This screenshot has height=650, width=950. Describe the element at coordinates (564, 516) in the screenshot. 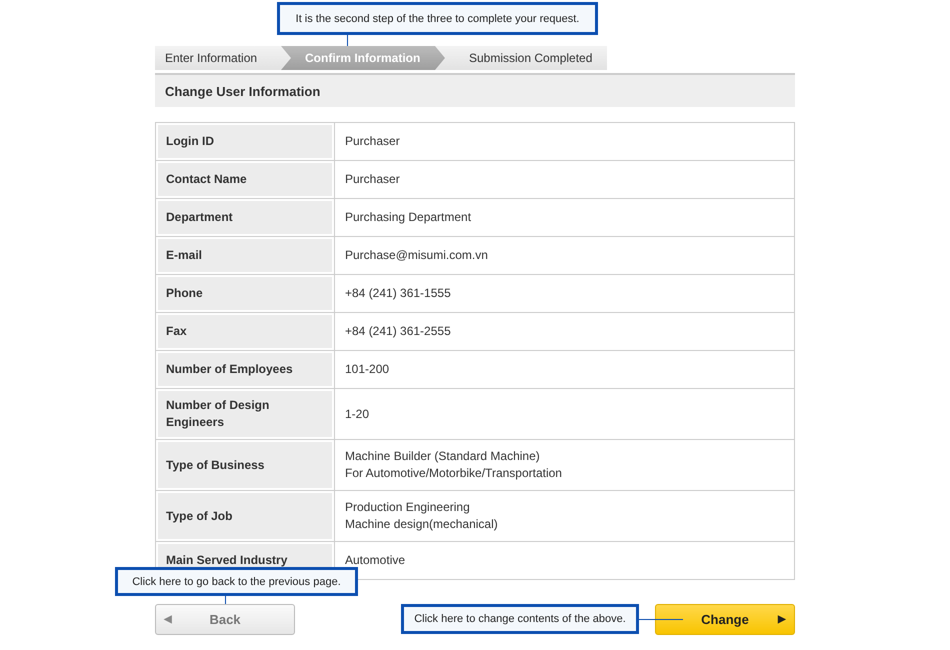

I see `field-value: Production Engineering Machine design(mechanical)` at that location.